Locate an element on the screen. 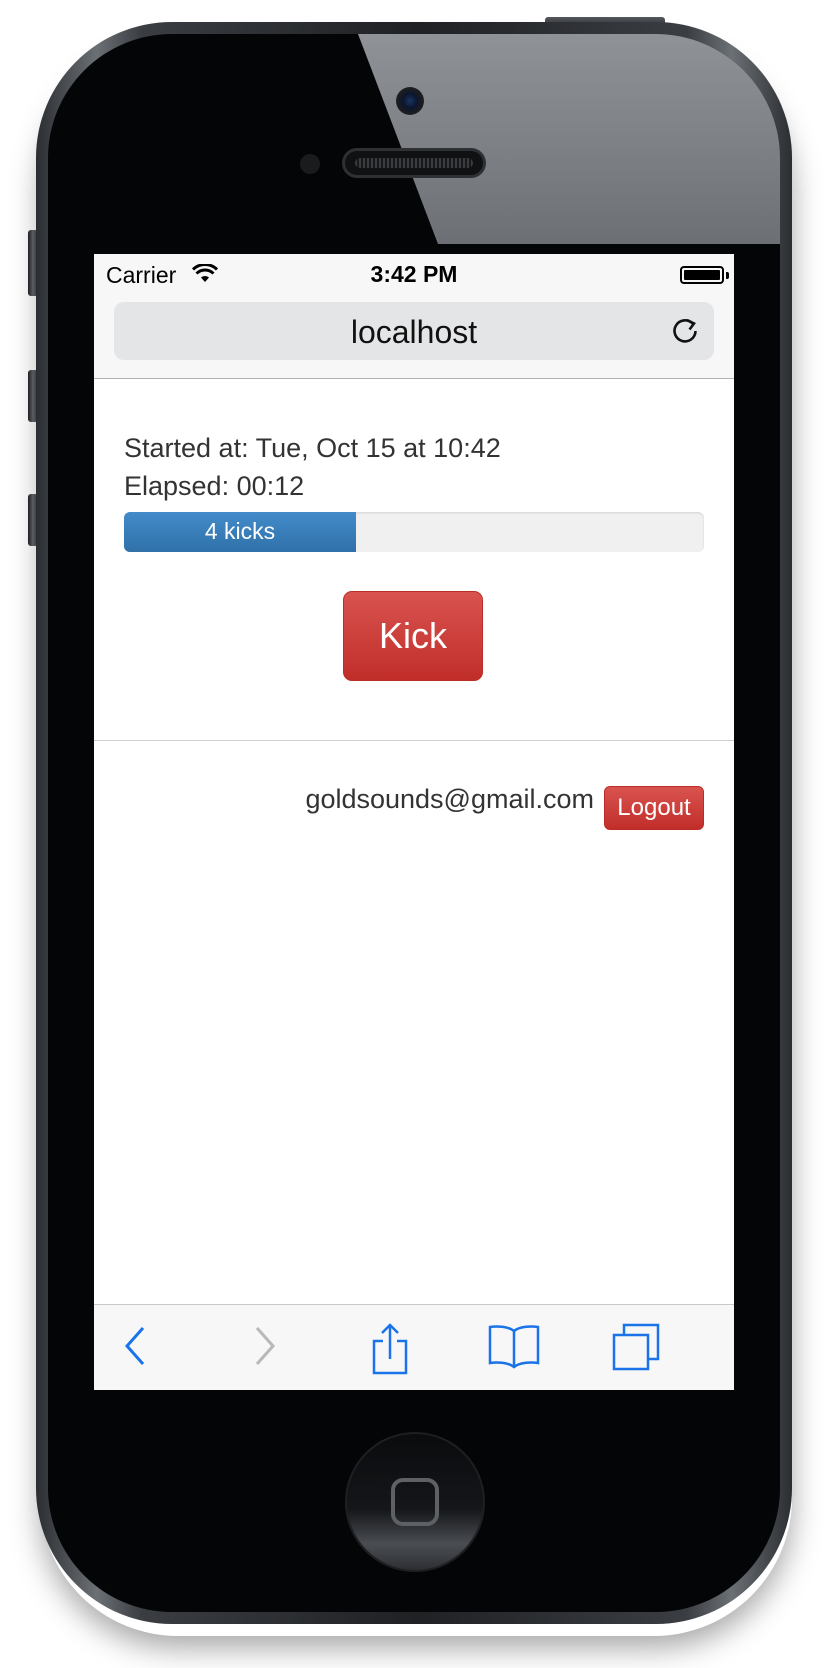 The image size is (828, 1668). user-email: goldsounds@gmail.com is located at coordinates (449, 799).